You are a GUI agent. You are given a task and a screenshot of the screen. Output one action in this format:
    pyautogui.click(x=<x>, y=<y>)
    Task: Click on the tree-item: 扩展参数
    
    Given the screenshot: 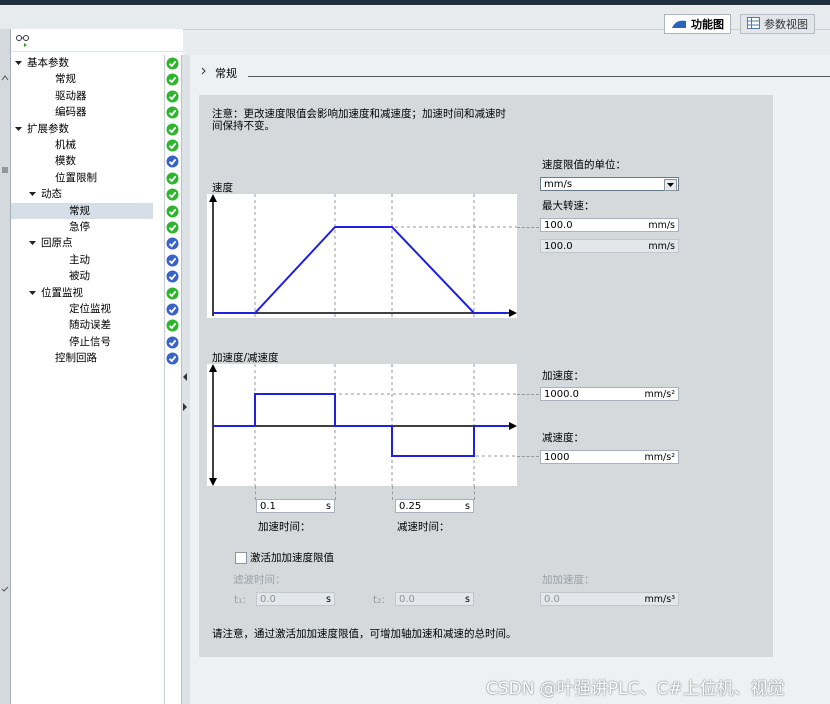 What is the action you would take?
    pyautogui.click(x=82, y=129)
    